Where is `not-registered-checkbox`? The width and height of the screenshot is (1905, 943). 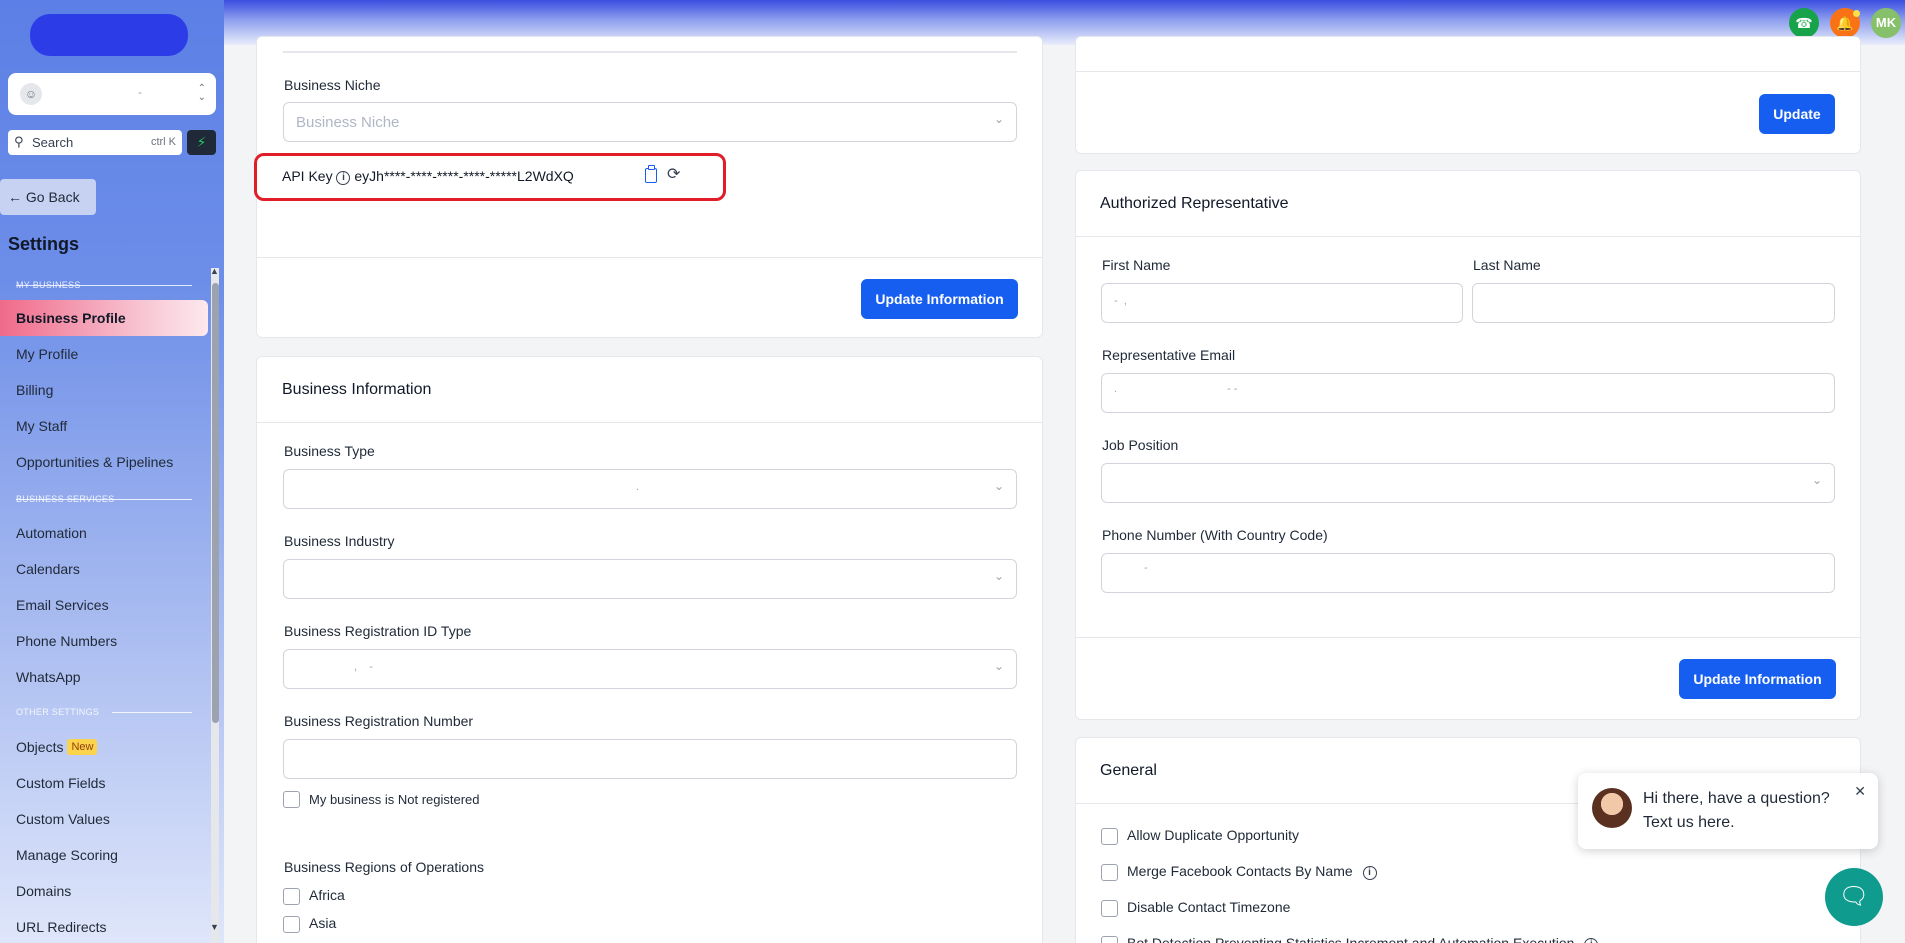 not-registered-checkbox is located at coordinates (291, 799).